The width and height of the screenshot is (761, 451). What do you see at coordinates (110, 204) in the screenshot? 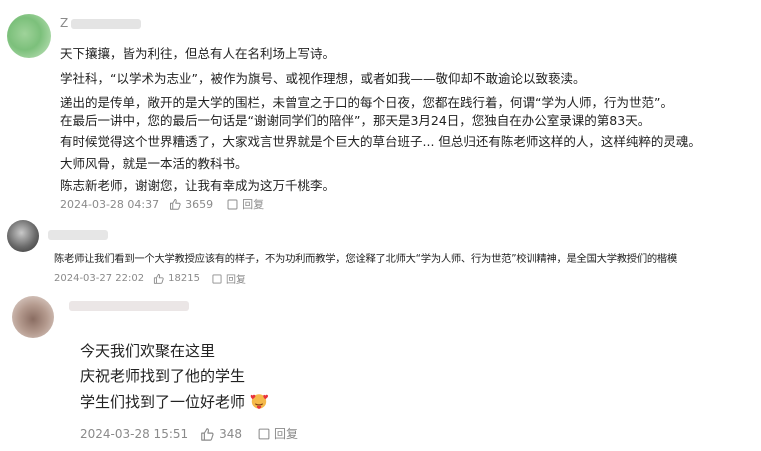
I see `timestamp: 2024-03-28 04:37` at bounding box center [110, 204].